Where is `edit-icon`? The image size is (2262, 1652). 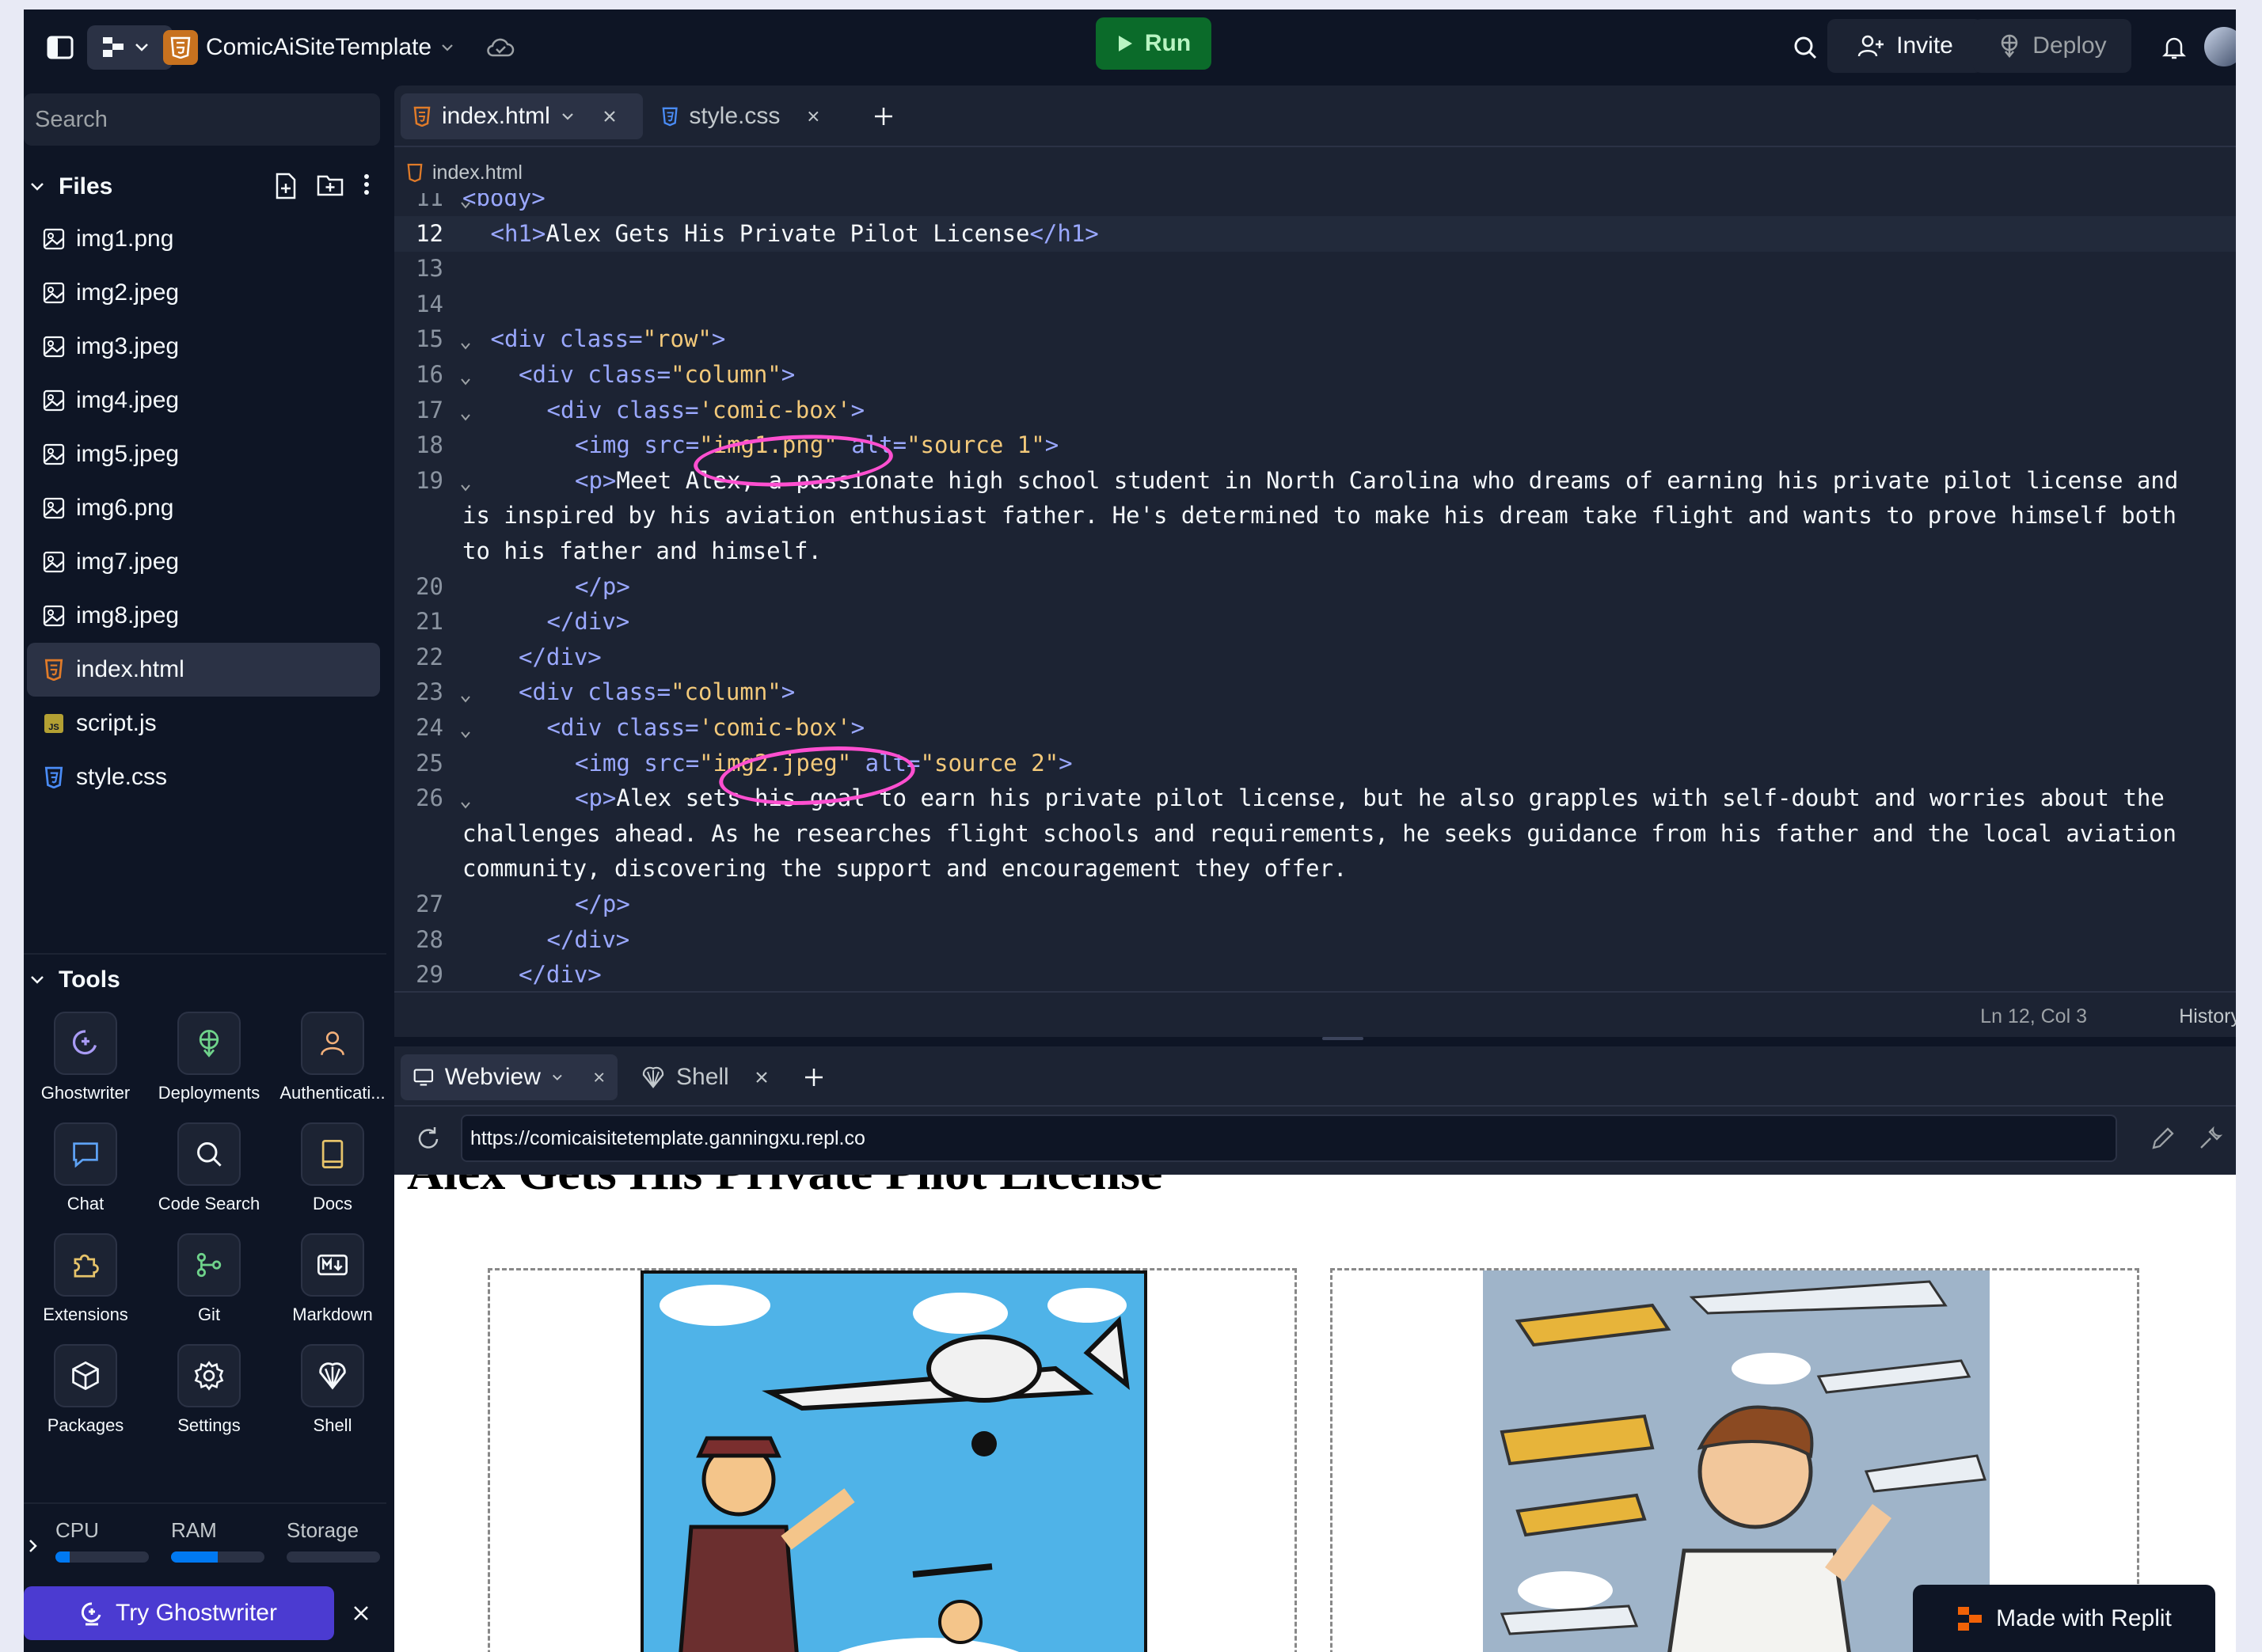
edit-icon is located at coordinates (2163, 1138).